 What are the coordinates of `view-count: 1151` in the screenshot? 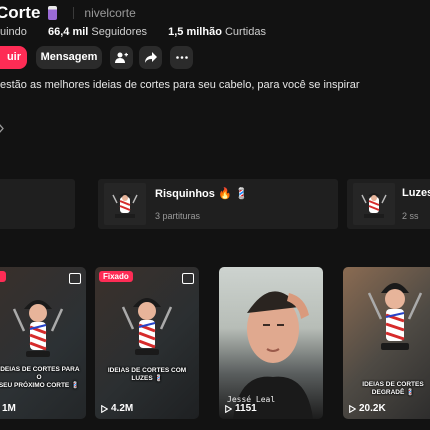 It's located at (241, 408).